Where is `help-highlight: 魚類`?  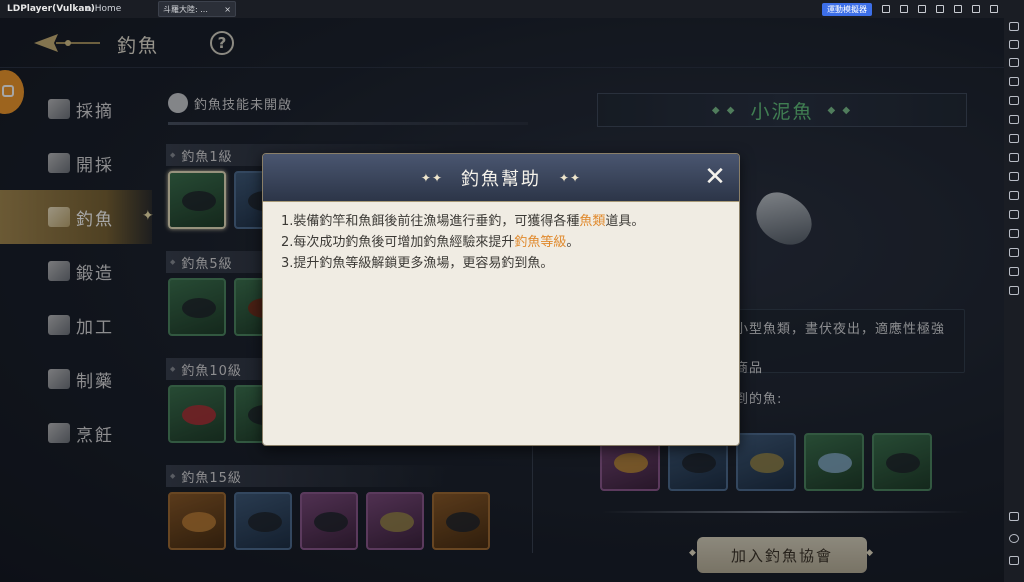 help-highlight: 魚類 is located at coordinates (592, 221).